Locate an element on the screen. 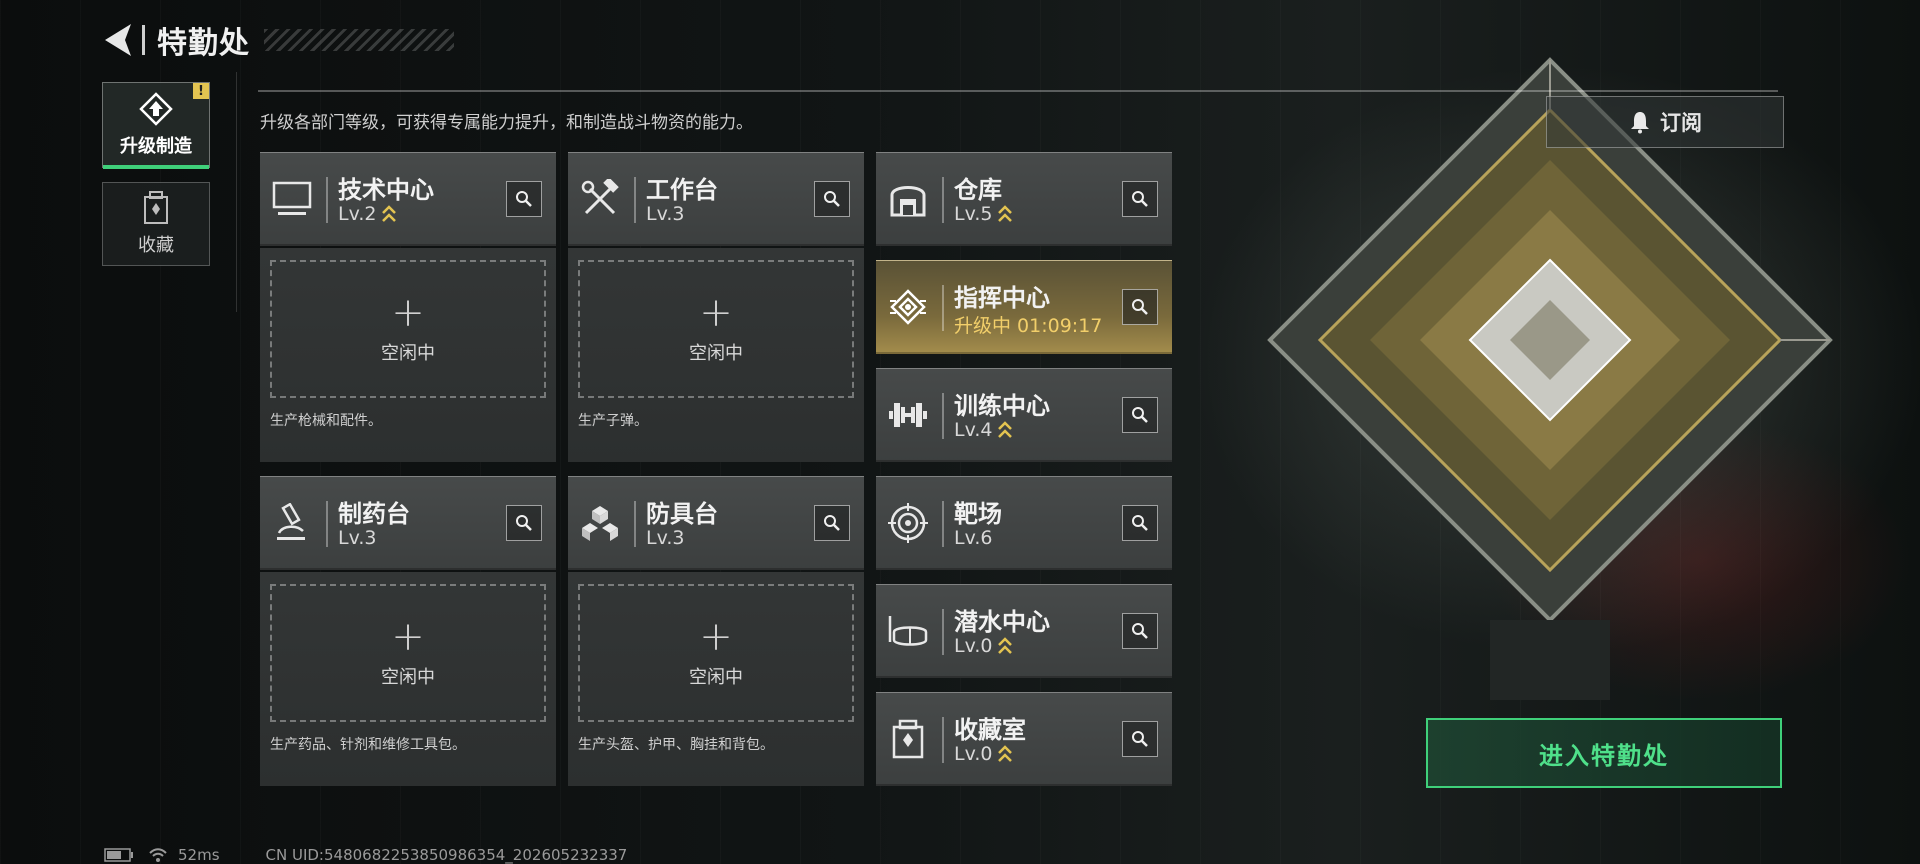  dept-name: 防具台 is located at coordinates (682, 514).